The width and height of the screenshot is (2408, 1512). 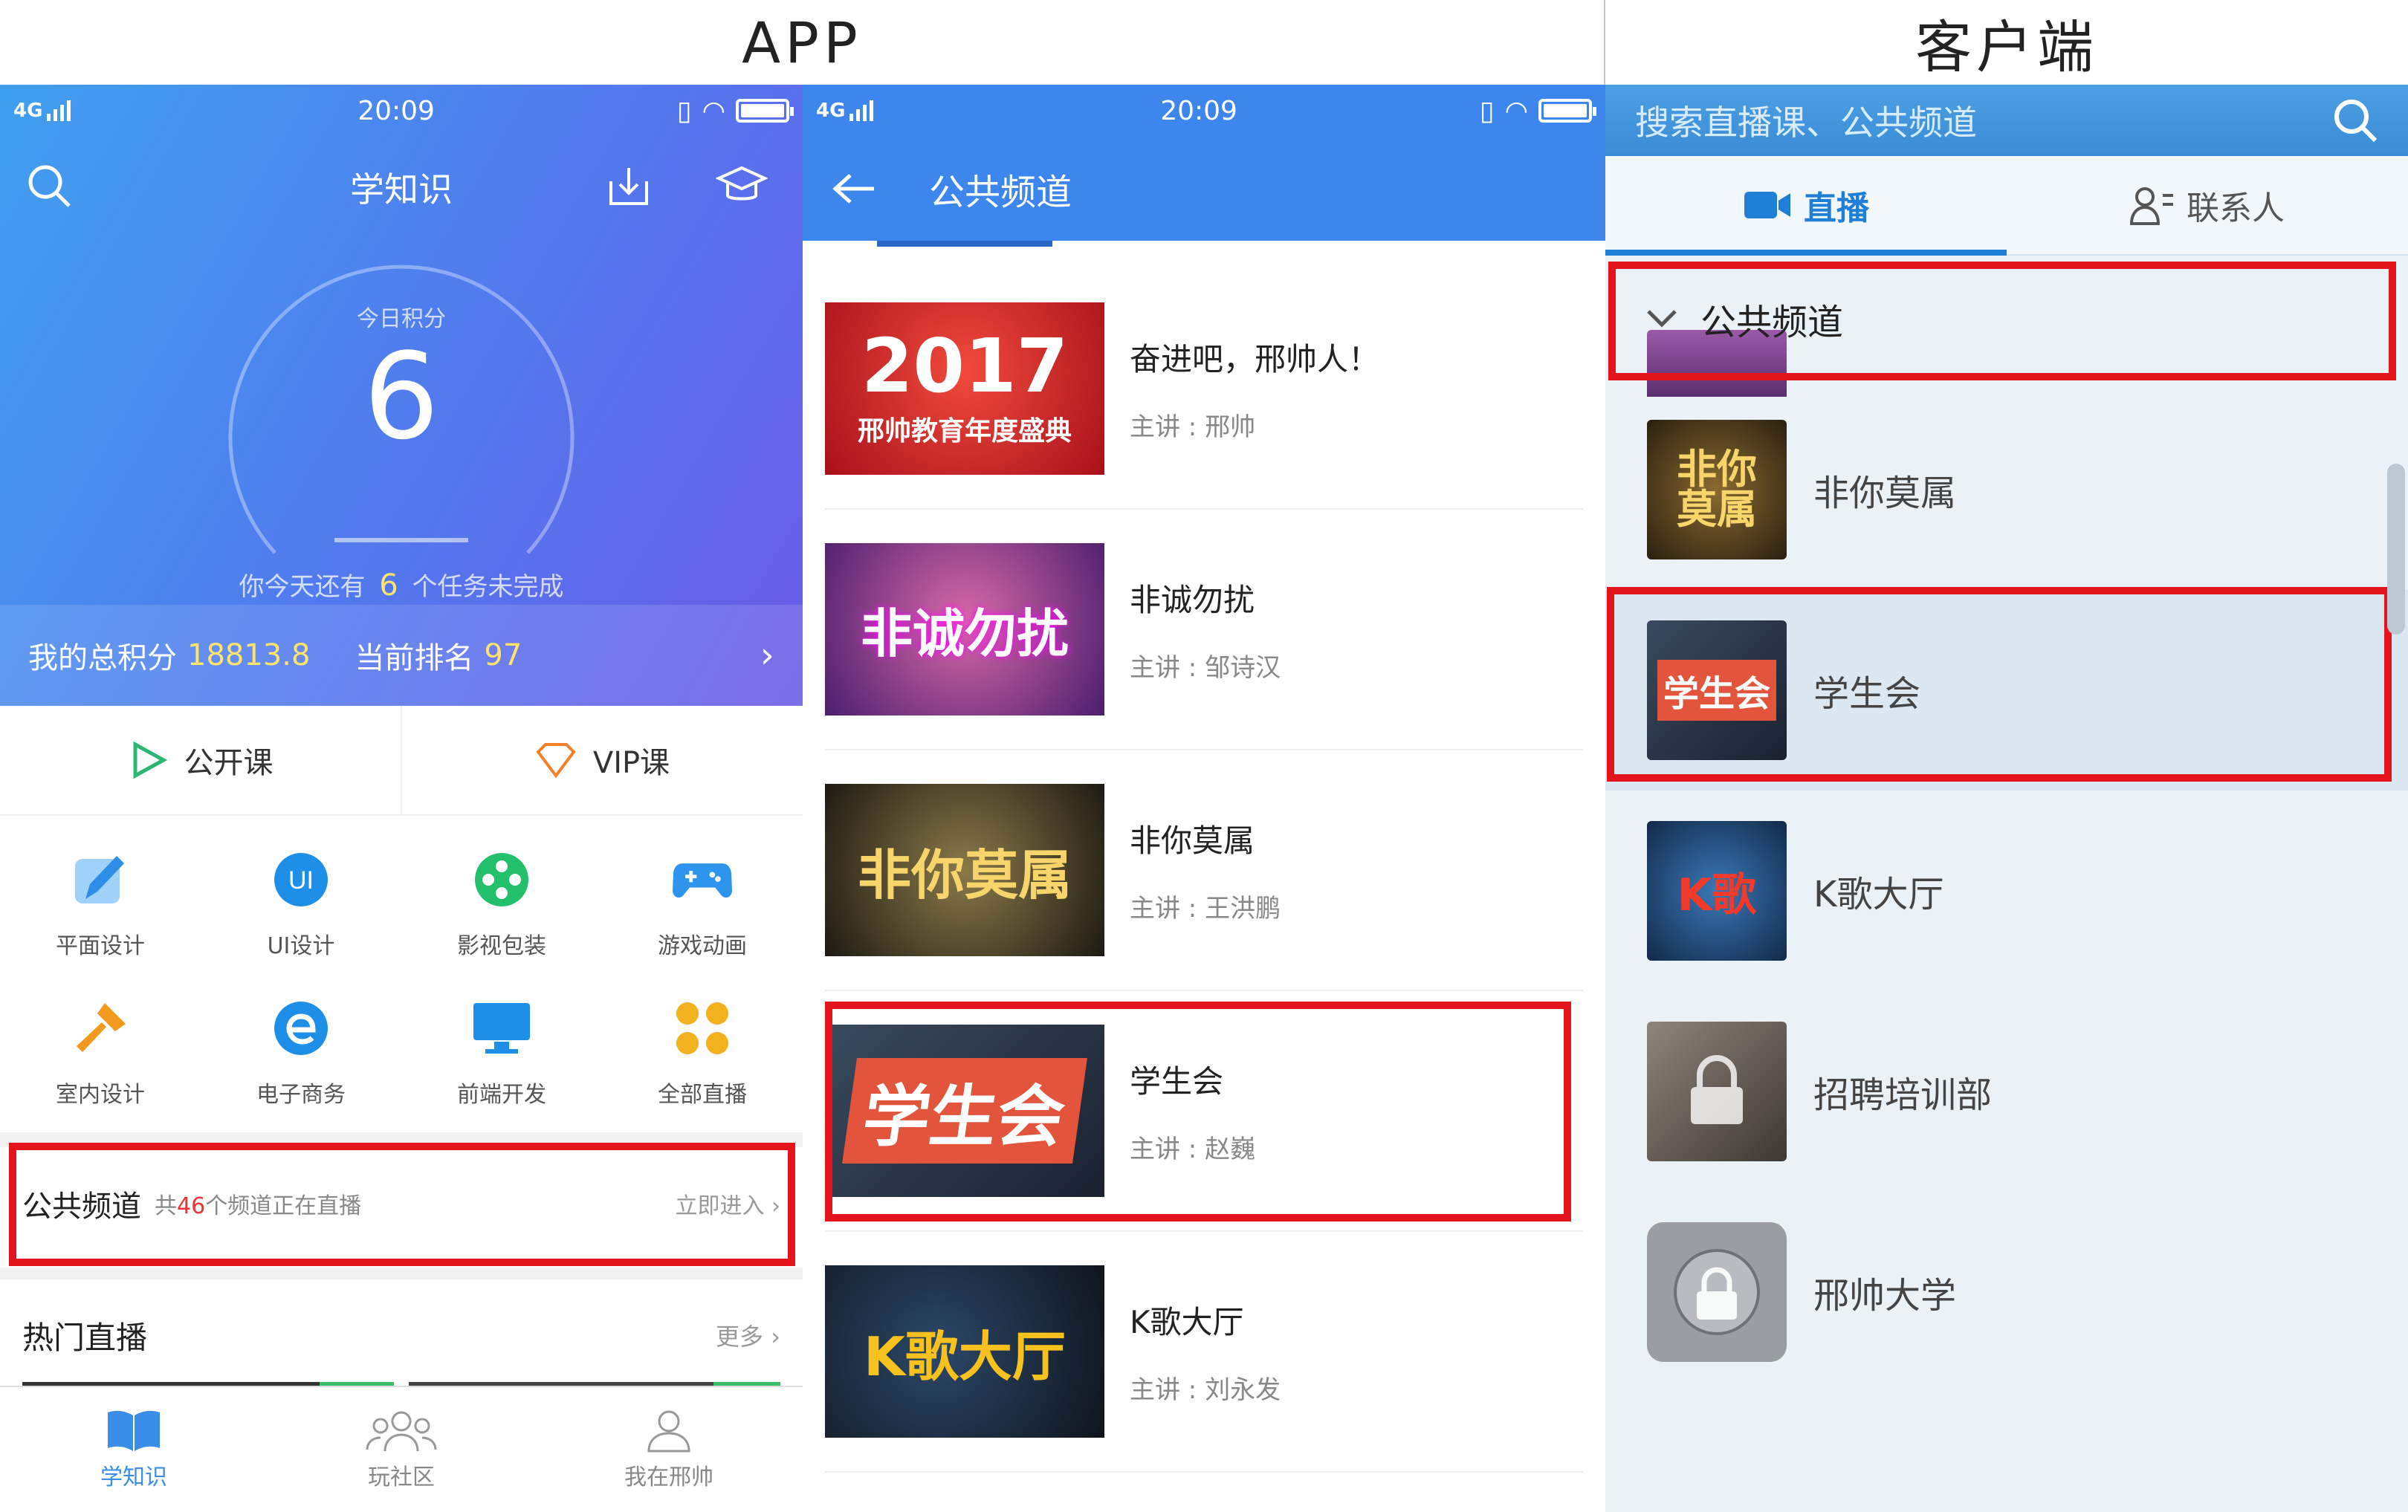 What do you see at coordinates (1206, 1390) in the screenshot?
I see `channel-speaker: 主讲 : 刘永发` at bounding box center [1206, 1390].